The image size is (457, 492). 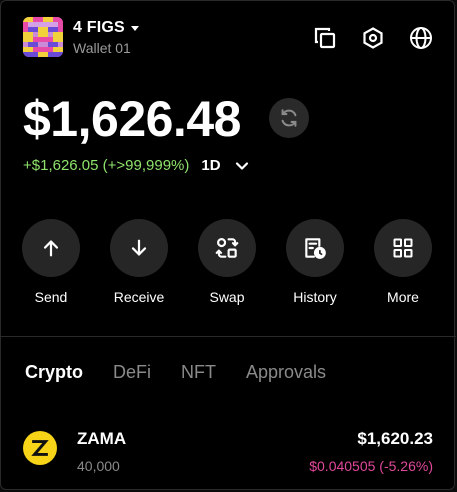 What do you see at coordinates (371, 466) in the screenshot?
I see `token-price-change: $0.040505 (-5.26%)` at bounding box center [371, 466].